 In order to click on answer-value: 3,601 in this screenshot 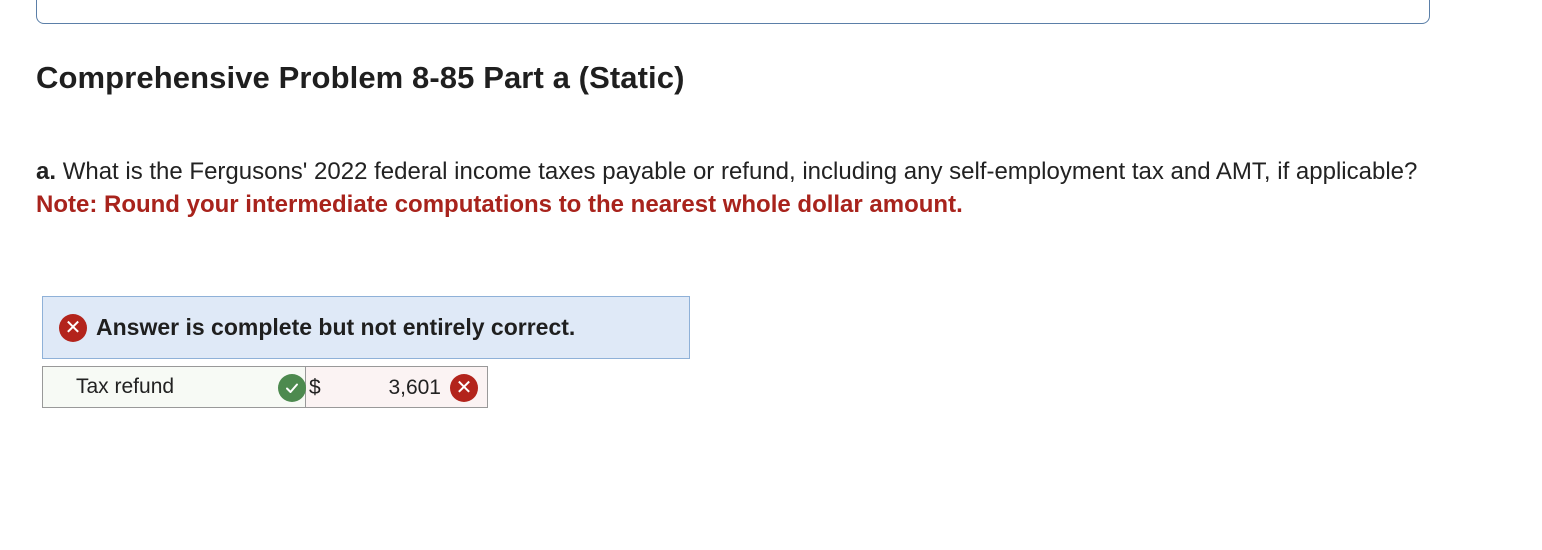, I will do `click(414, 387)`.